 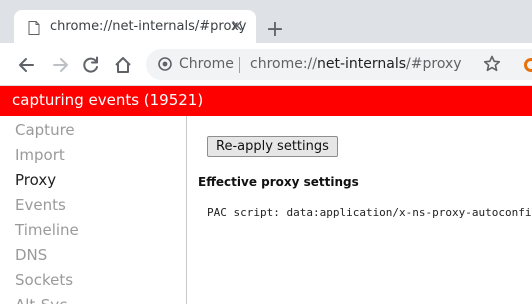 What do you see at coordinates (275, 31) in the screenshot?
I see `new-tab-button: +` at bounding box center [275, 31].